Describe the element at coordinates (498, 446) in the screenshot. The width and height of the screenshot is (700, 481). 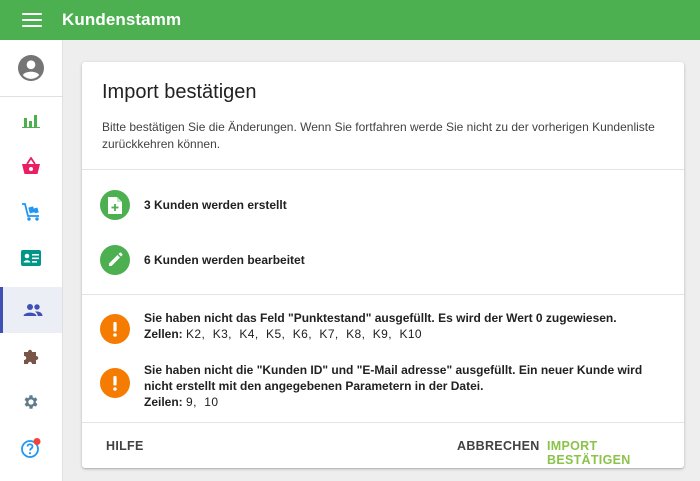
I see `cancel-button: ABBRECHEN` at that location.